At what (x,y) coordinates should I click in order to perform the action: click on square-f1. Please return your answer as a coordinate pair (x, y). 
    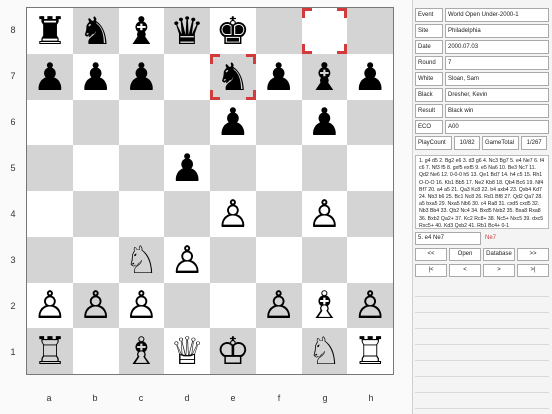
    Looking at the image, I should click on (278, 351).